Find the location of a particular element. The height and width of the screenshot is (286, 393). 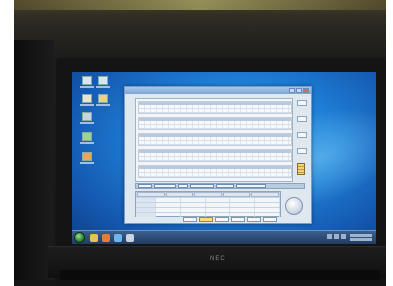

level-indicator is located at coordinates (301, 169).